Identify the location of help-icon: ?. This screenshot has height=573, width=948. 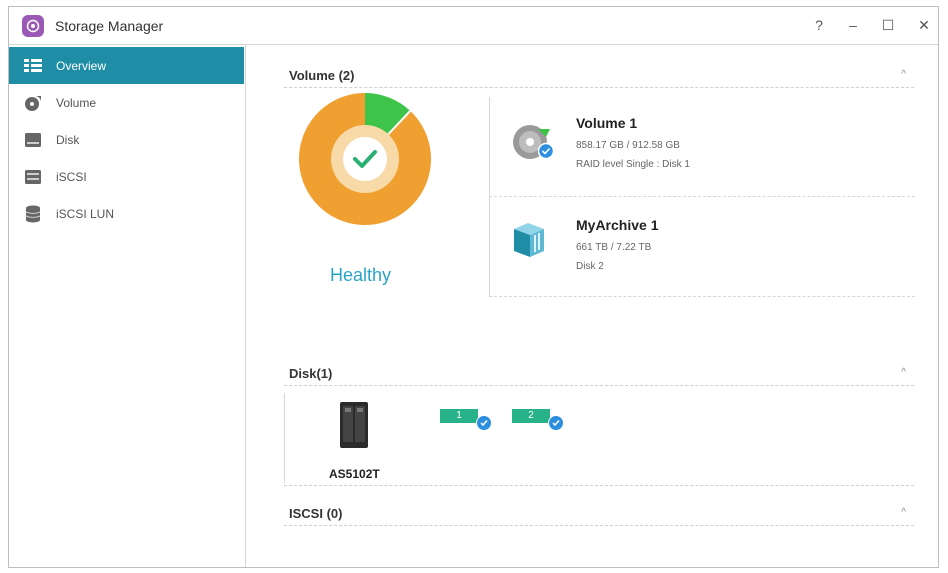
(819, 25).